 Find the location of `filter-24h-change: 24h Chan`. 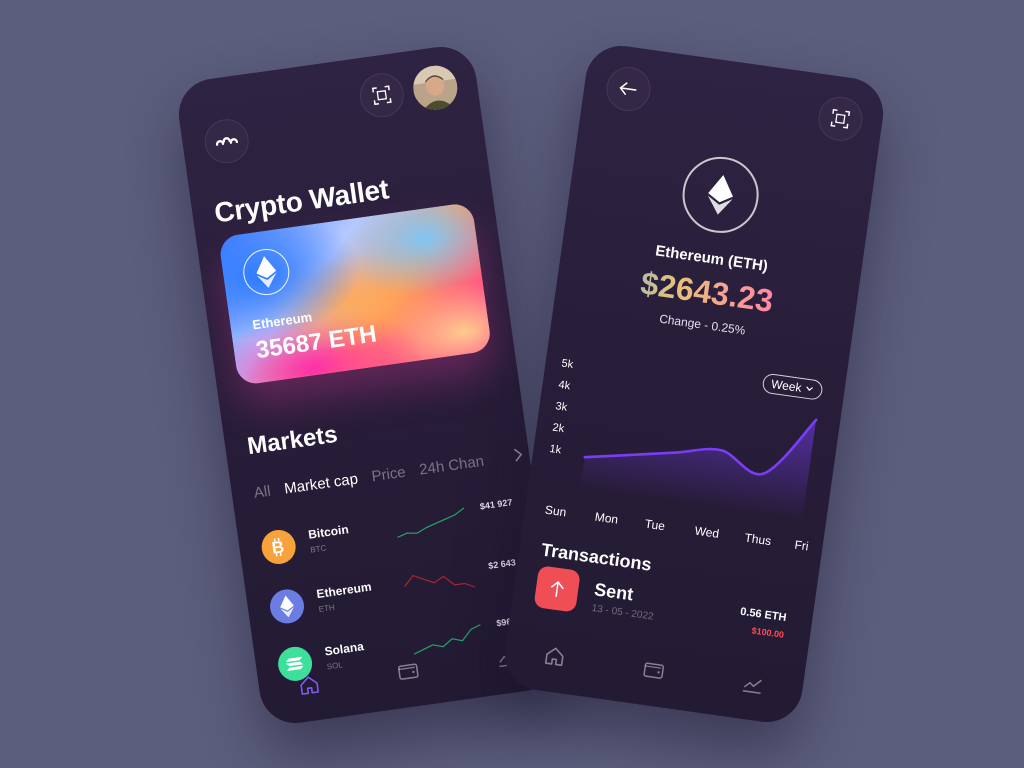

filter-24h-change: 24h Chan is located at coordinates (451, 466).